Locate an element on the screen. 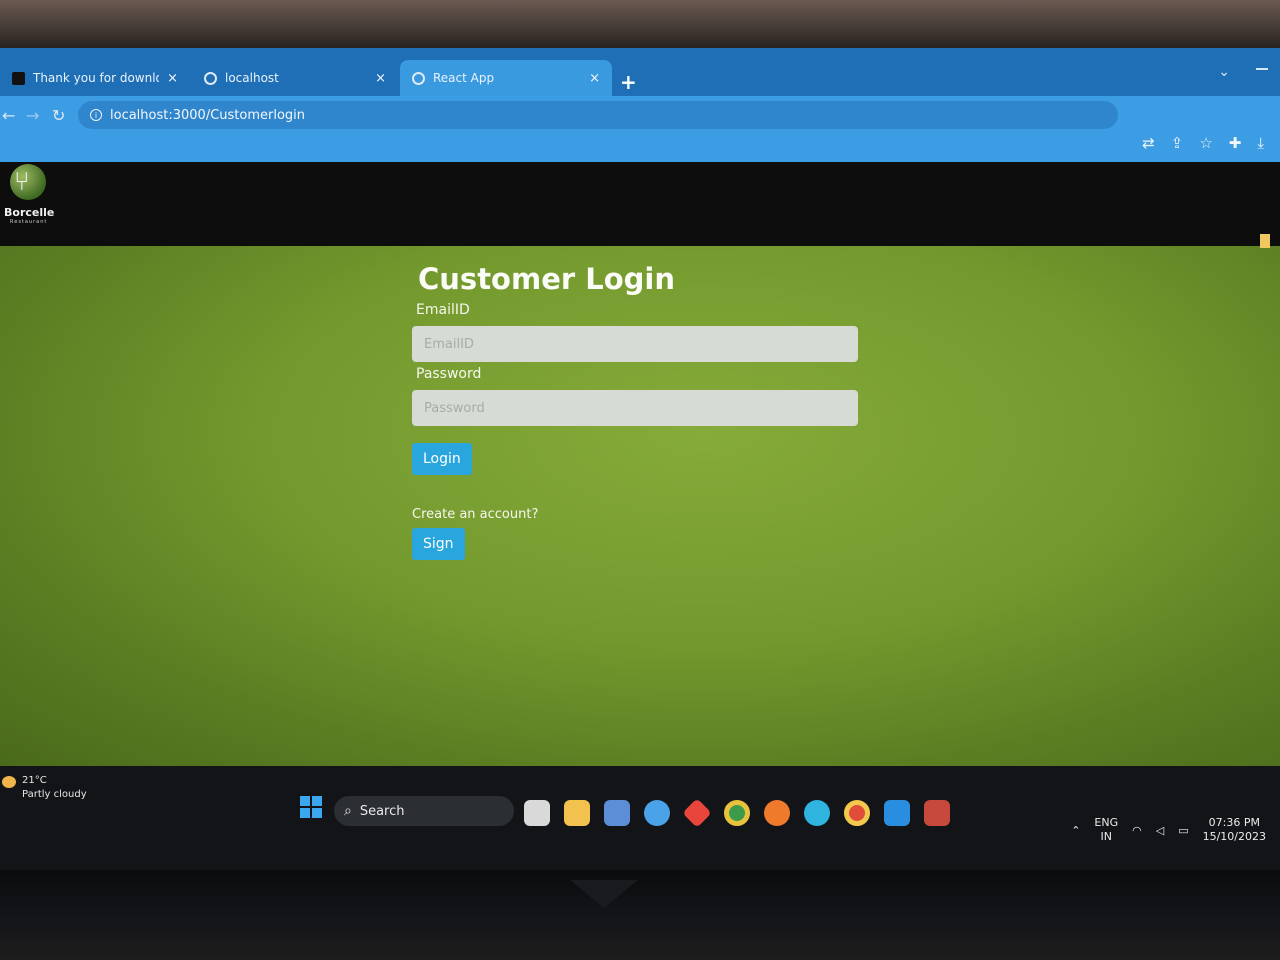  info-icon: i is located at coordinates (96, 115).